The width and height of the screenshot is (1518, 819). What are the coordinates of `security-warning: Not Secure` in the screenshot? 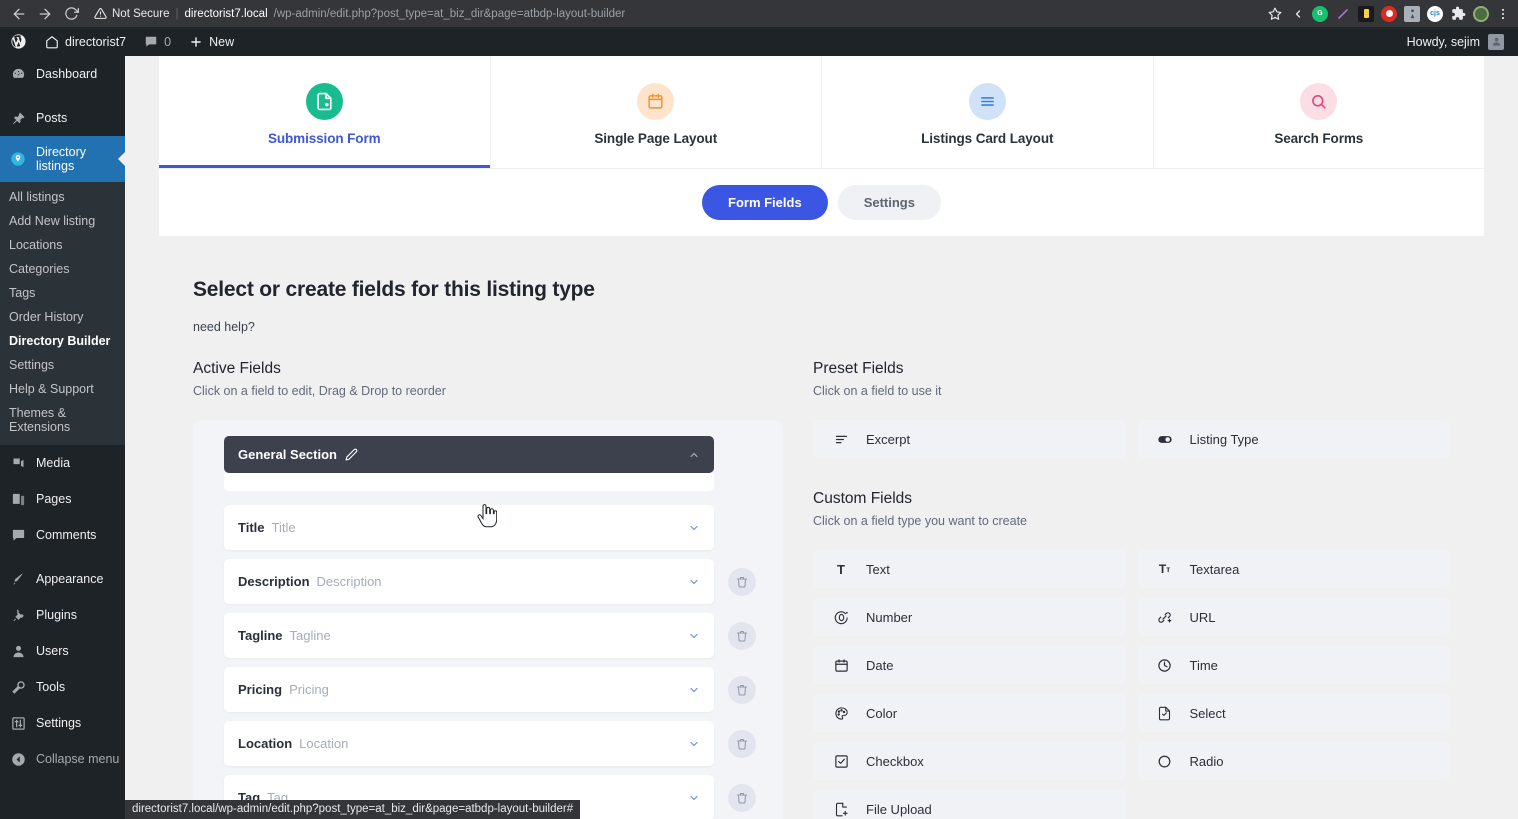 It's located at (129, 13).